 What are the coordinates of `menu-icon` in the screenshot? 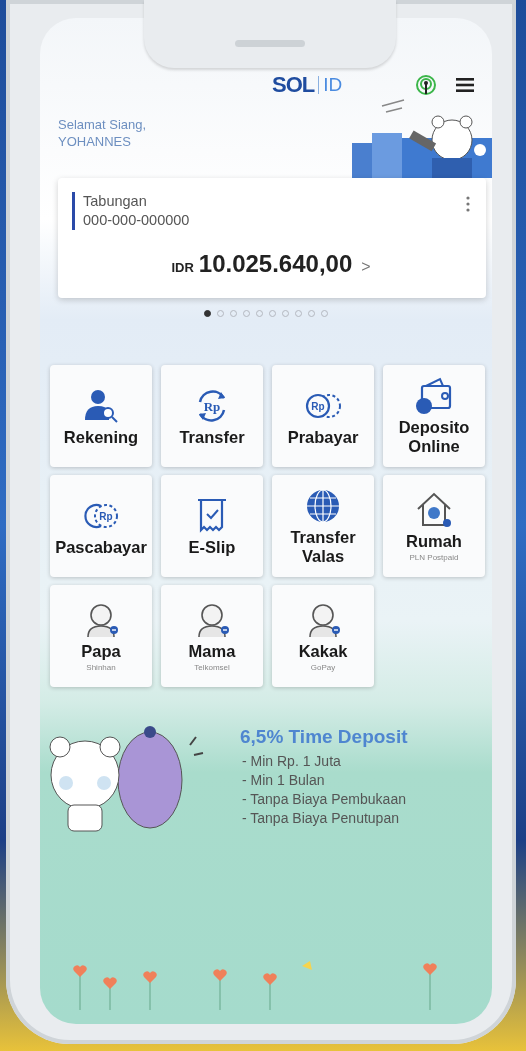 It's located at (465, 85).